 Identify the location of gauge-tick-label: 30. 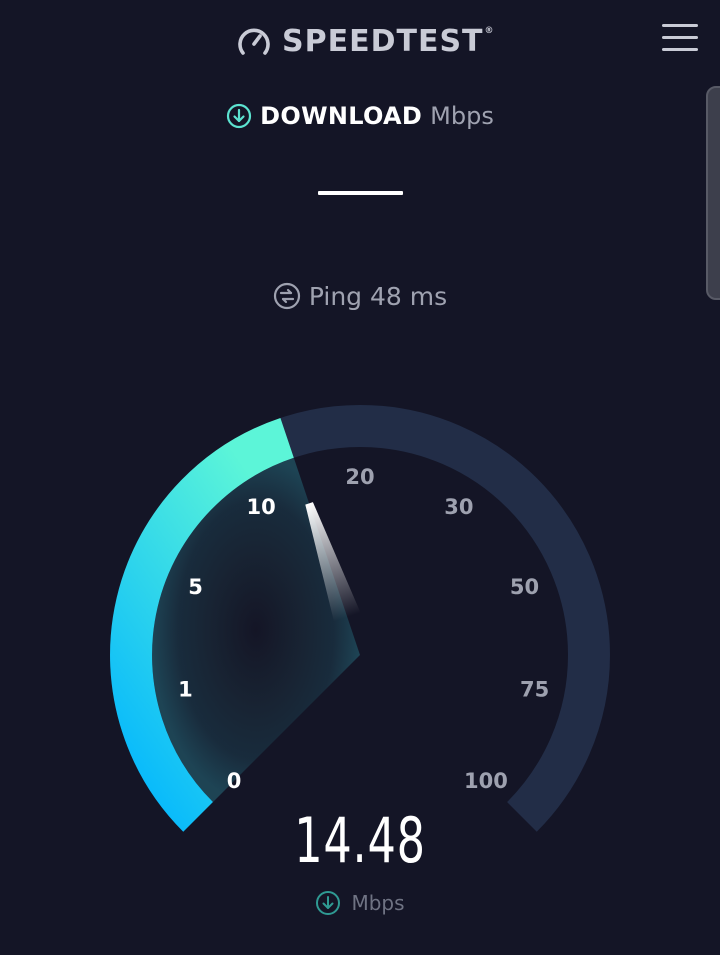
(458, 507).